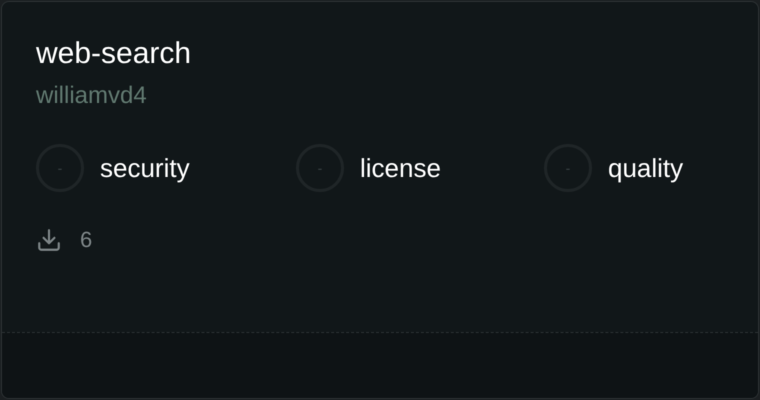 The width and height of the screenshot is (760, 400). What do you see at coordinates (400, 168) in the screenshot?
I see `score-label: license` at bounding box center [400, 168].